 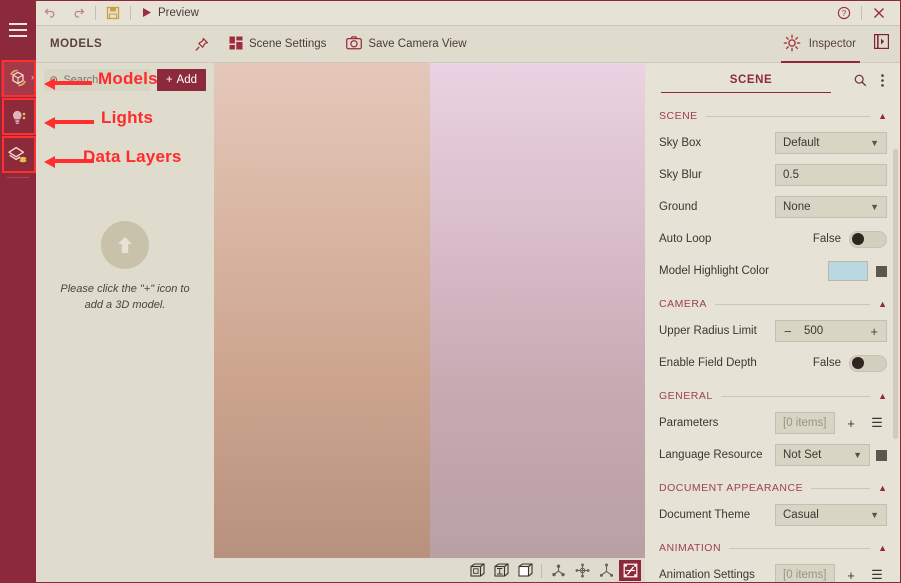 What do you see at coordinates (788, 331) in the screenshot?
I see `minus-icon: −` at bounding box center [788, 331].